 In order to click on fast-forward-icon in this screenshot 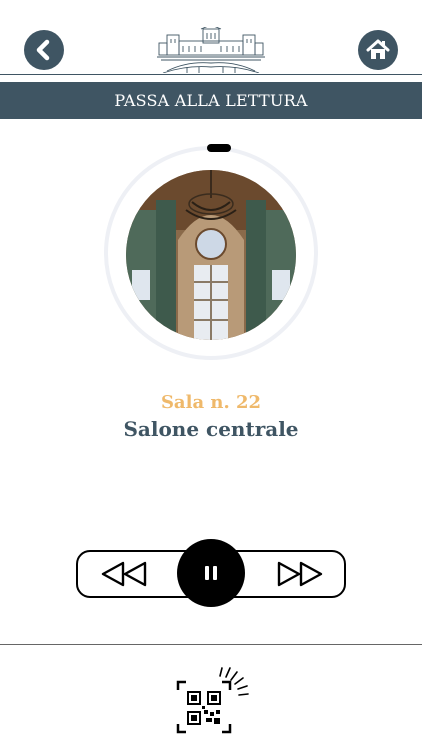, I will do `click(300, 574)`.